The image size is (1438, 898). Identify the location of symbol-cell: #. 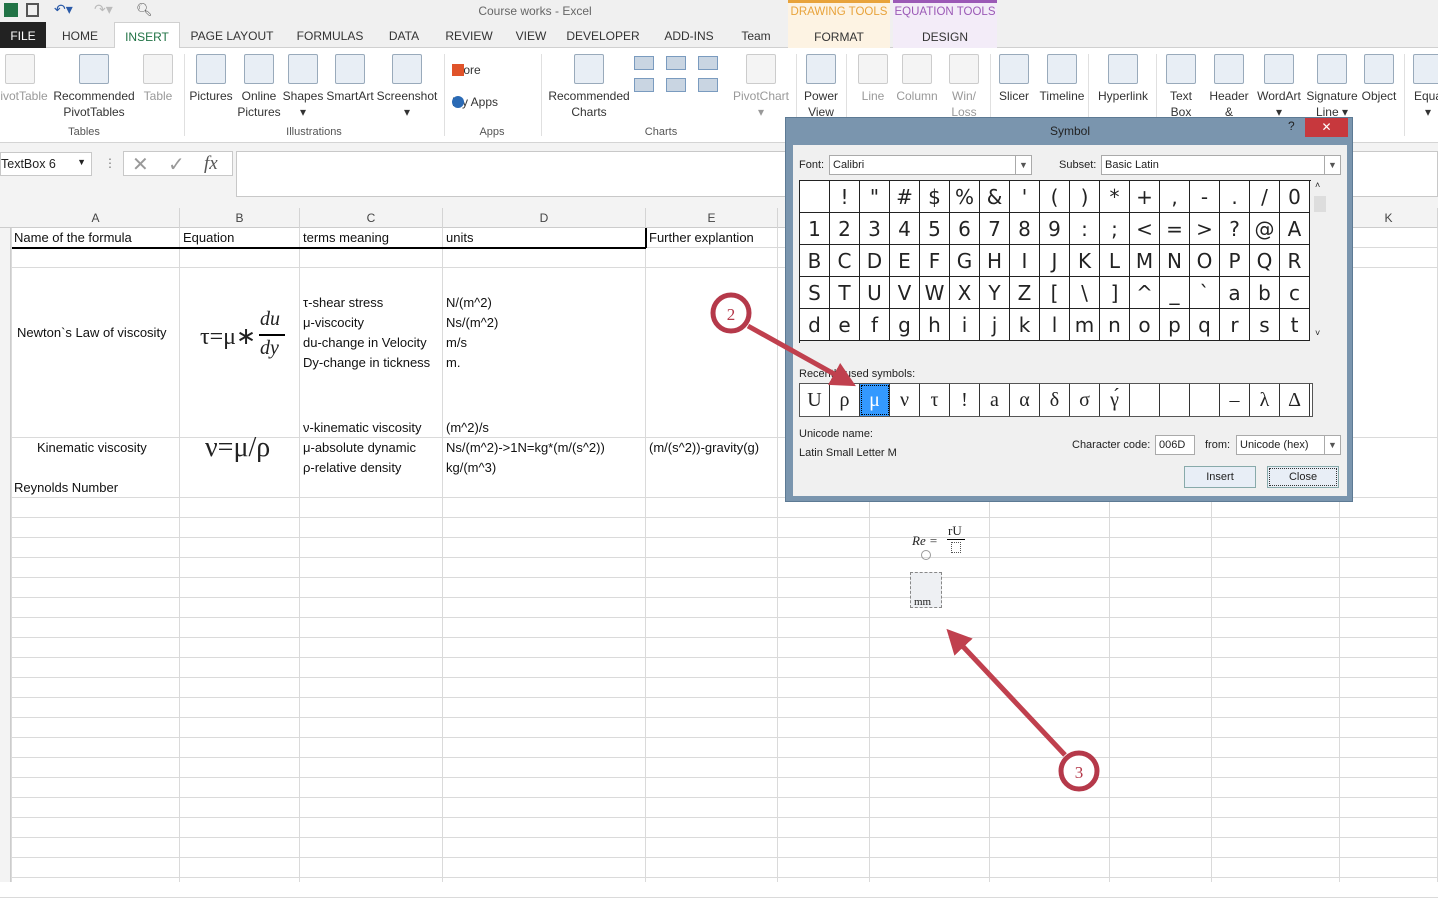
(905, 197).